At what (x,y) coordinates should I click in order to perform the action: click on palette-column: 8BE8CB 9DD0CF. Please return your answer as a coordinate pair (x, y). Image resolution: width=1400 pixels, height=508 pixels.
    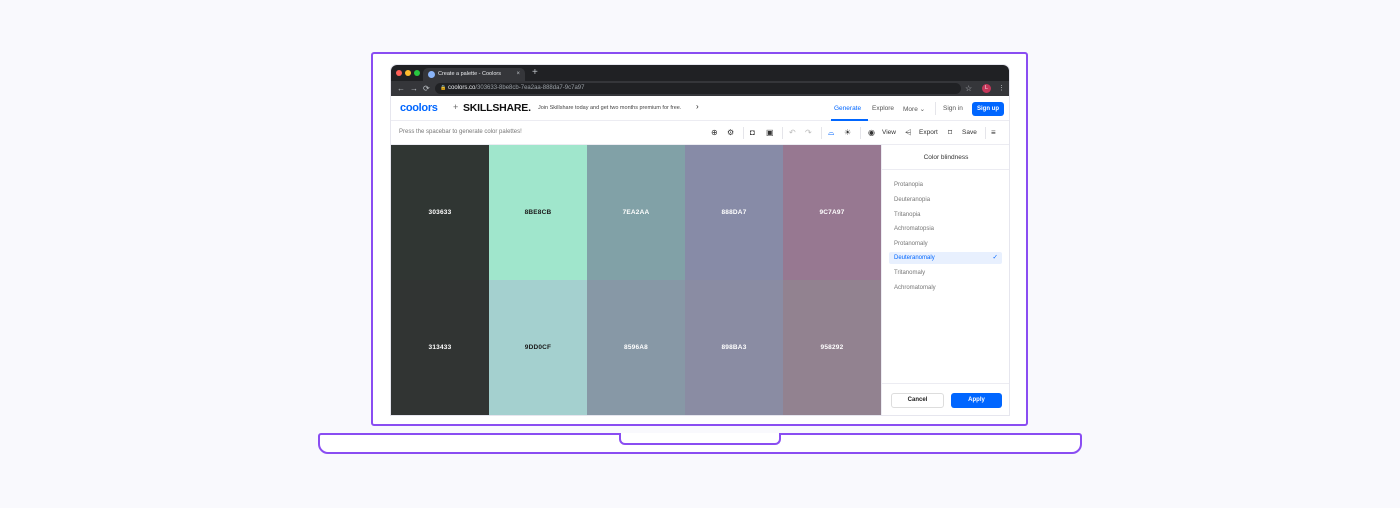
    Looking at the image, I should click on (538, 280).